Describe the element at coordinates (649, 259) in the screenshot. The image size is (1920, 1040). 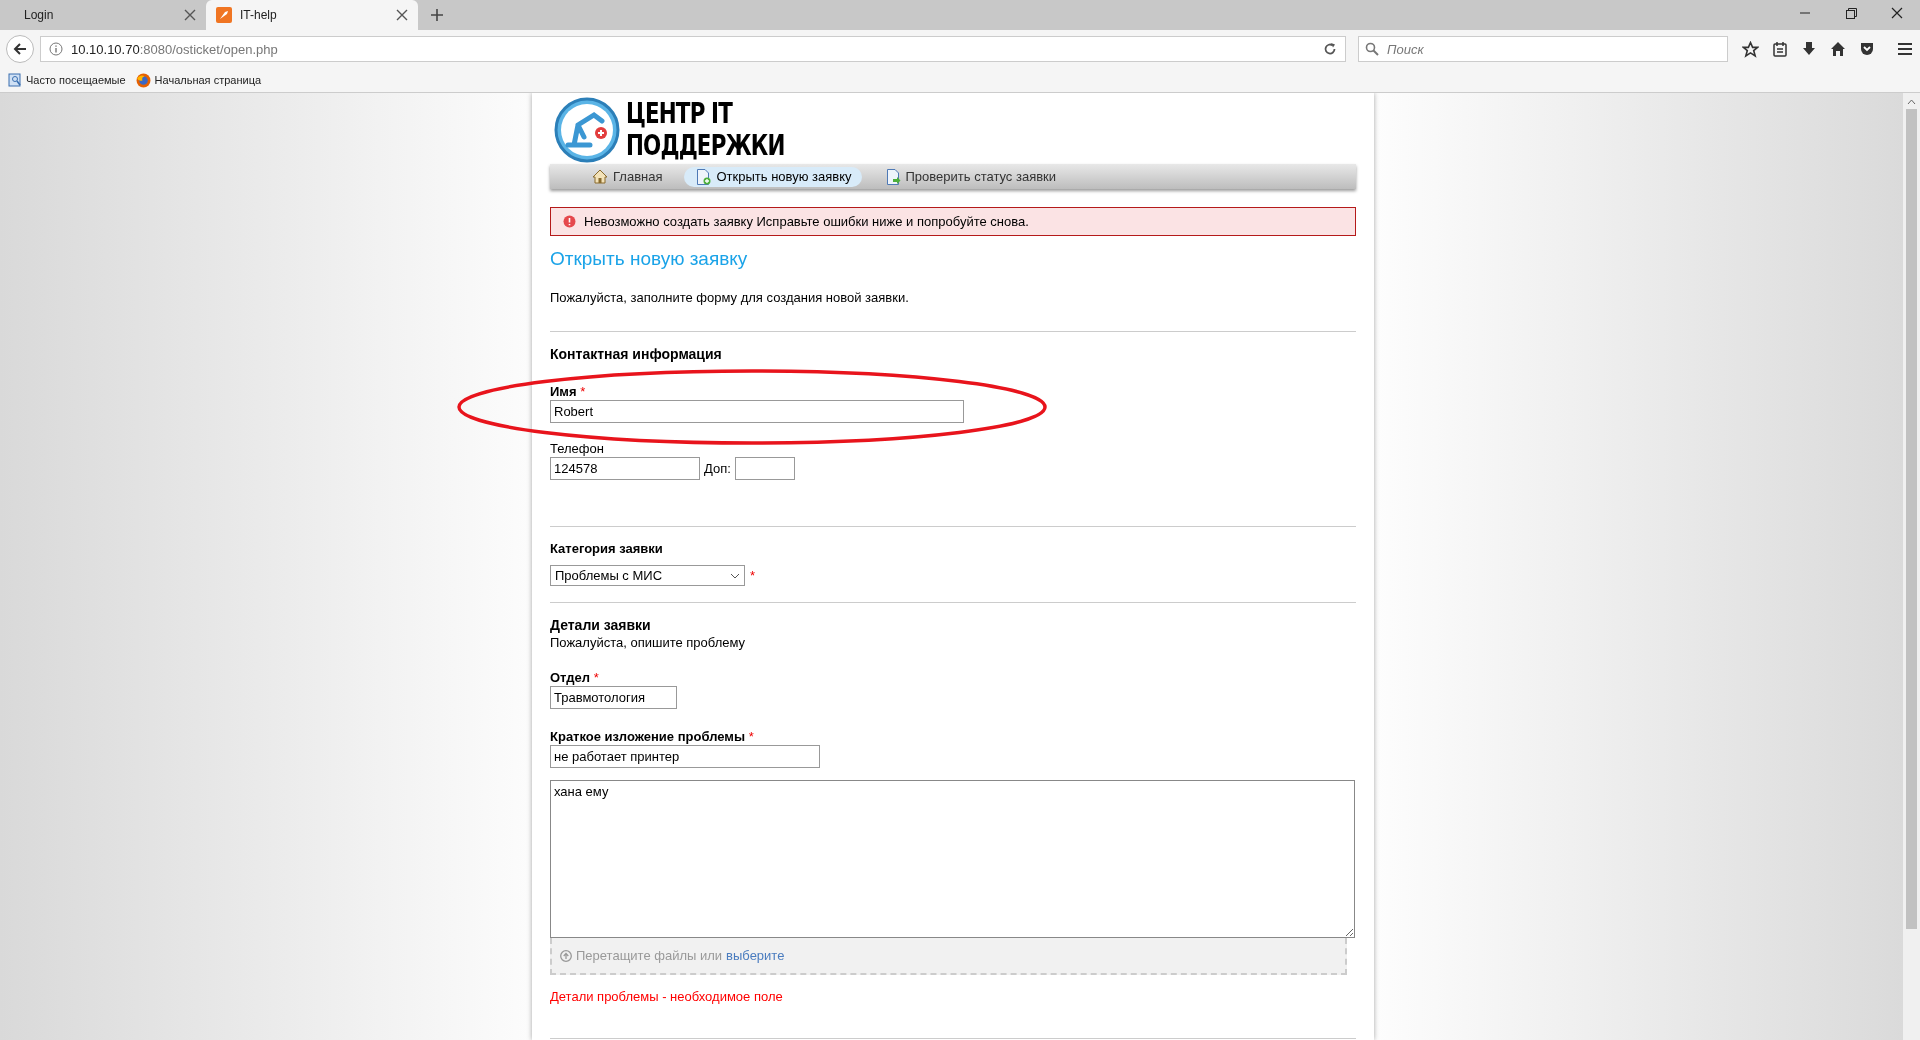
I see `page-title: Открыть новую заявку` at that location.